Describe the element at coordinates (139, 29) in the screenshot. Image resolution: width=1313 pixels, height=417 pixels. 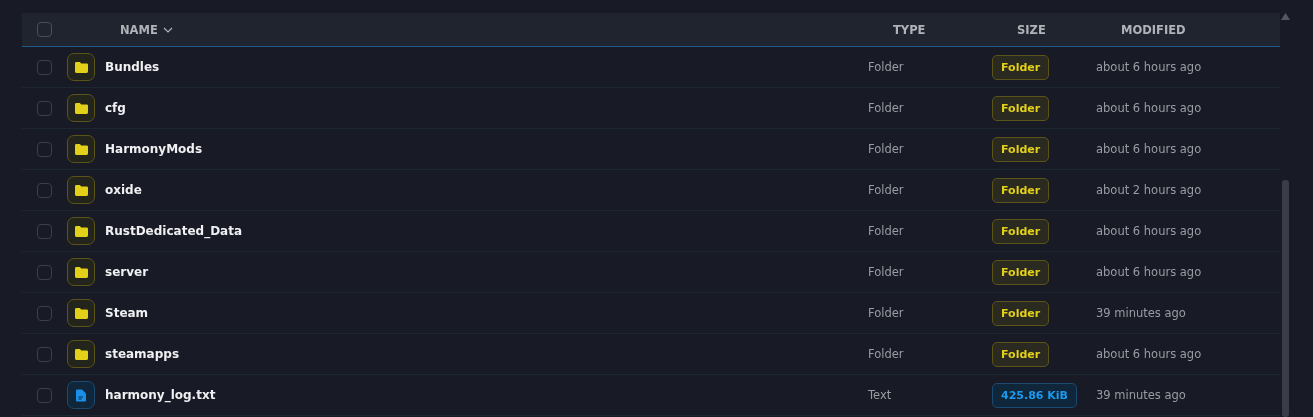
I see `column-header: NAME` at that location.